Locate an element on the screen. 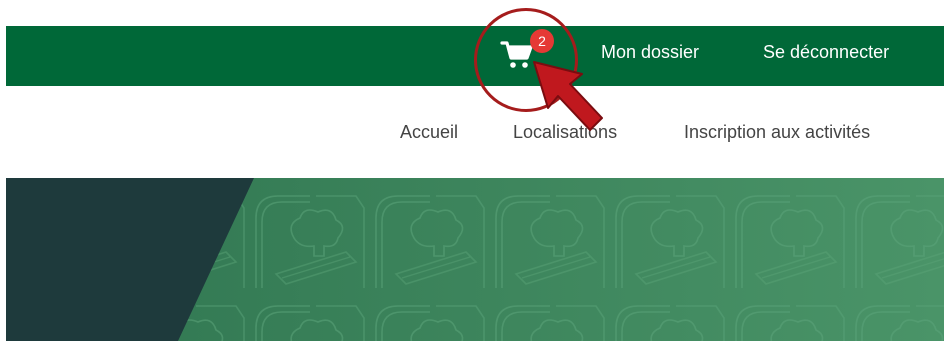 Image resolution: width=944 pixels, height=341 pixels. shopping-cart-icon is located at coordinates (516, 54).